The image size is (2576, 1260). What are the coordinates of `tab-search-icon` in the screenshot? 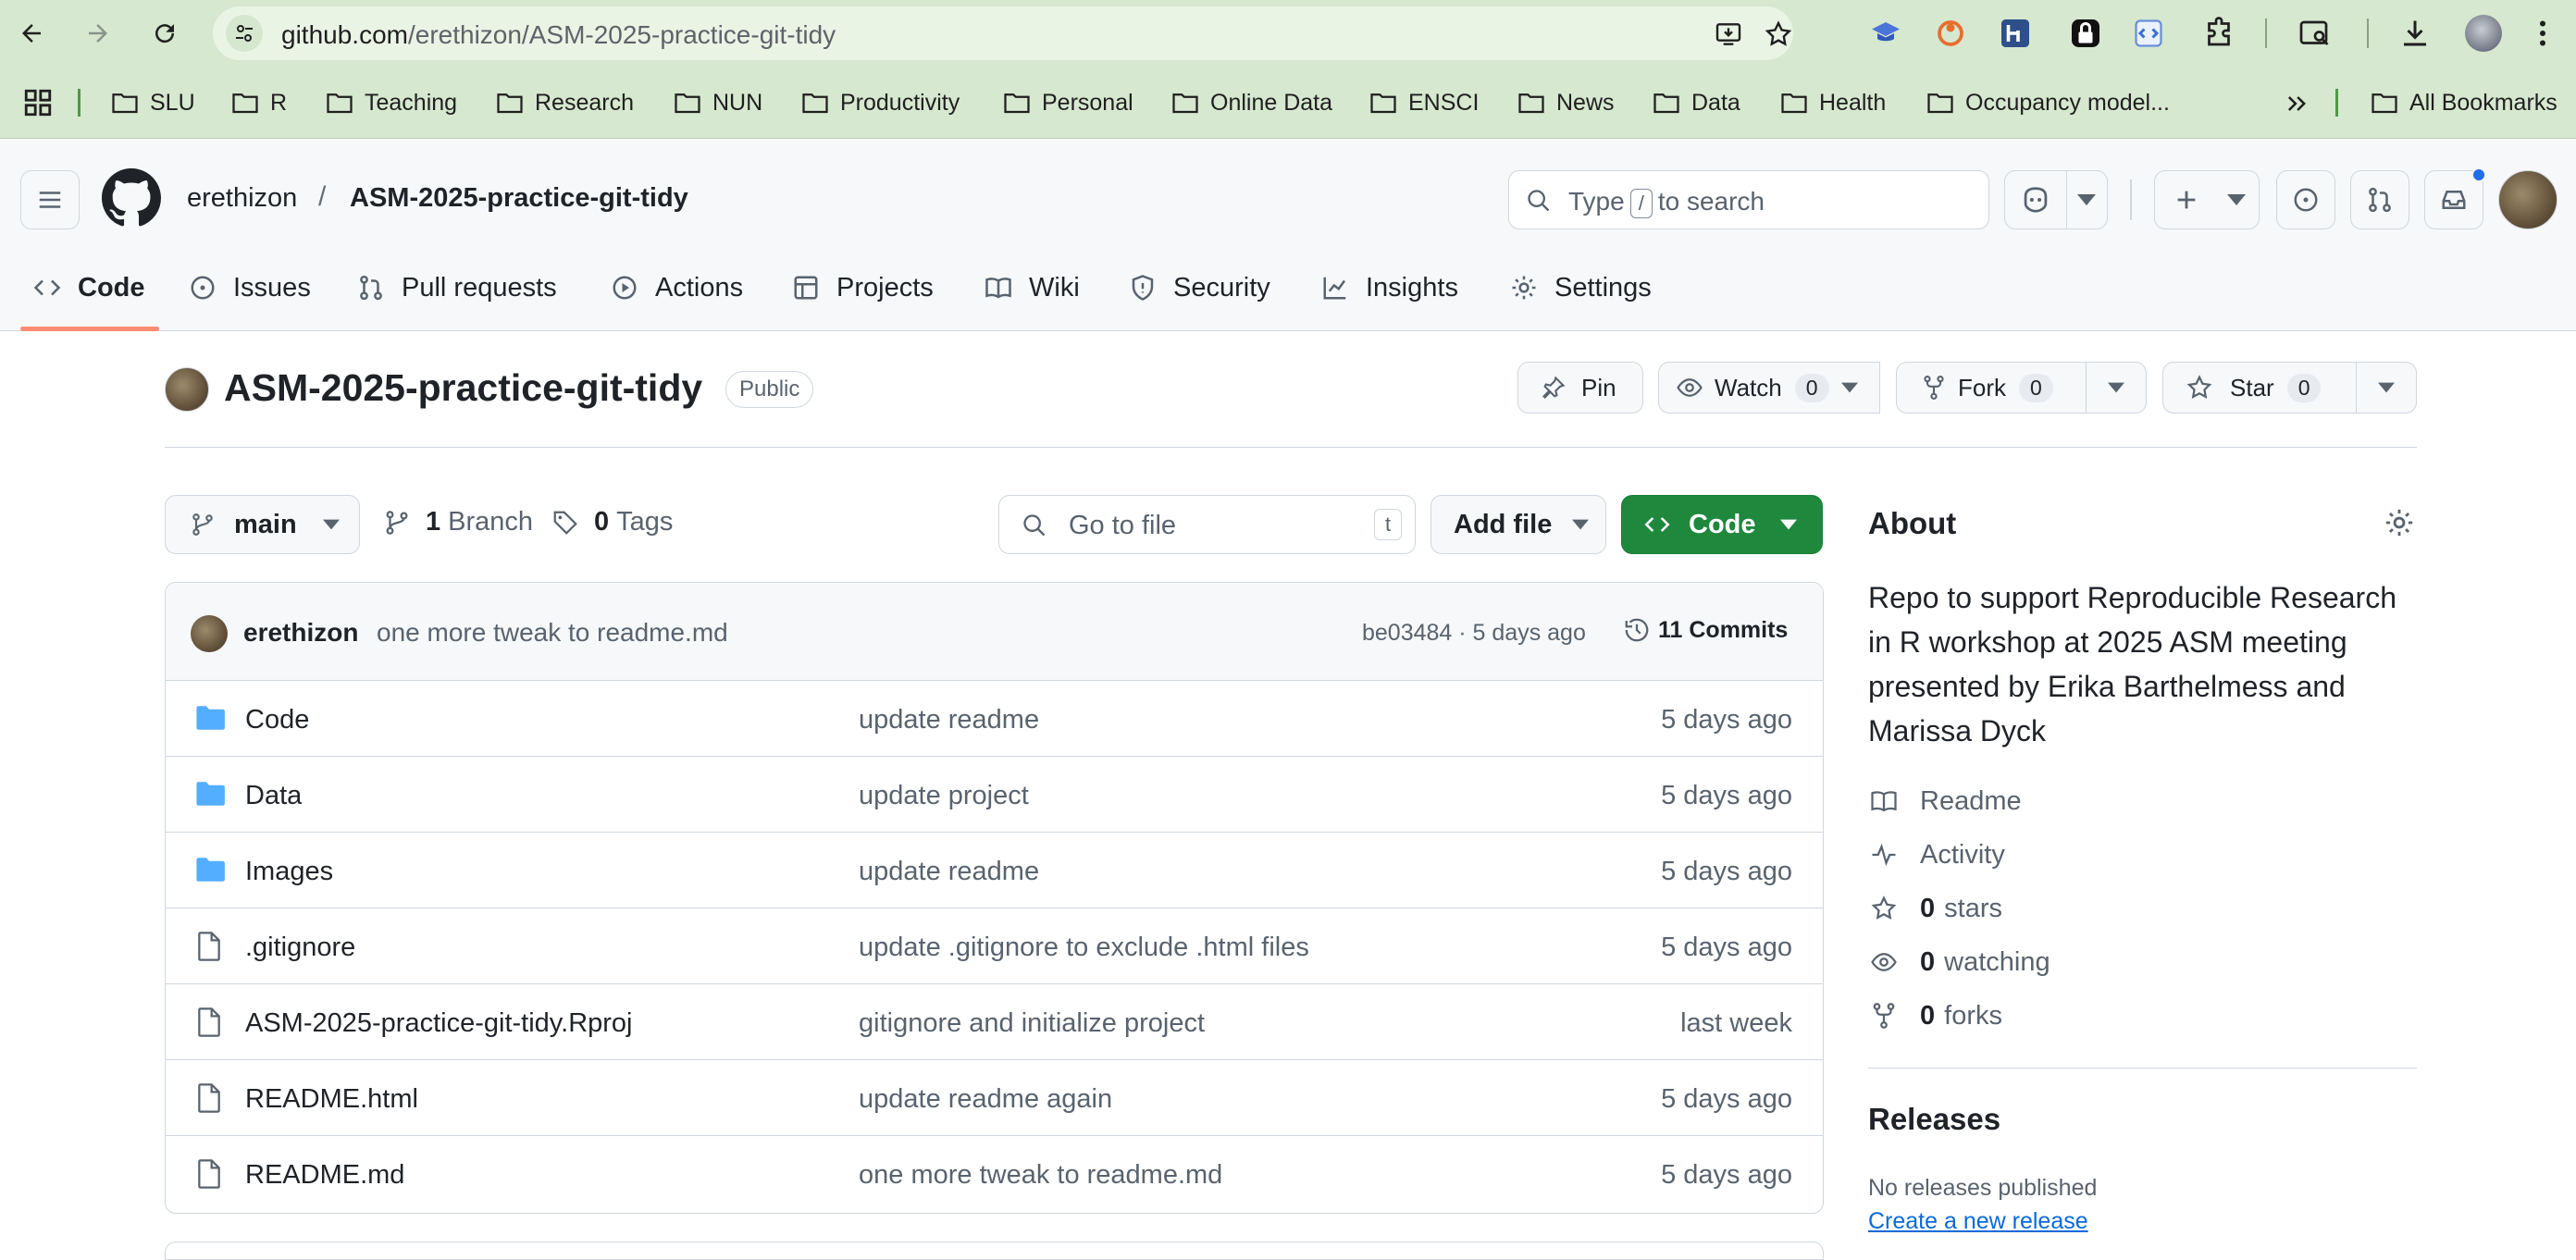 It's located at (2315, 33).